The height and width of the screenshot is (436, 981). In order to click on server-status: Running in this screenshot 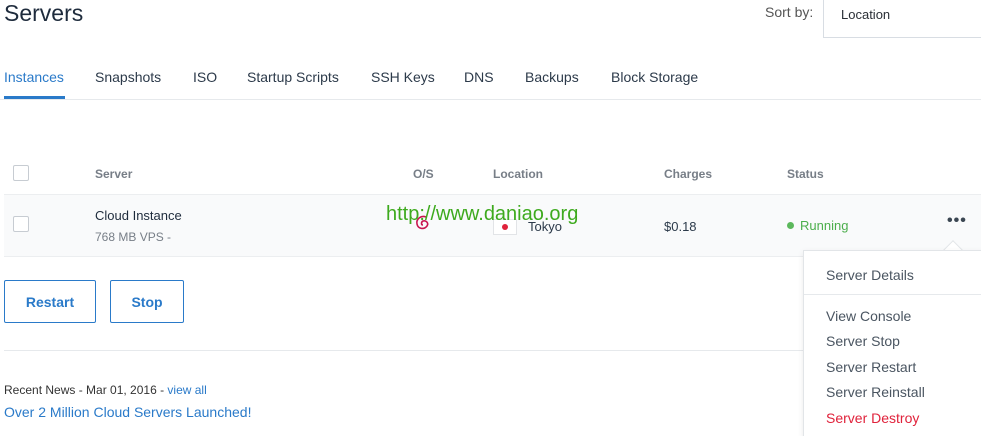, I will do `click(824, 225)`.